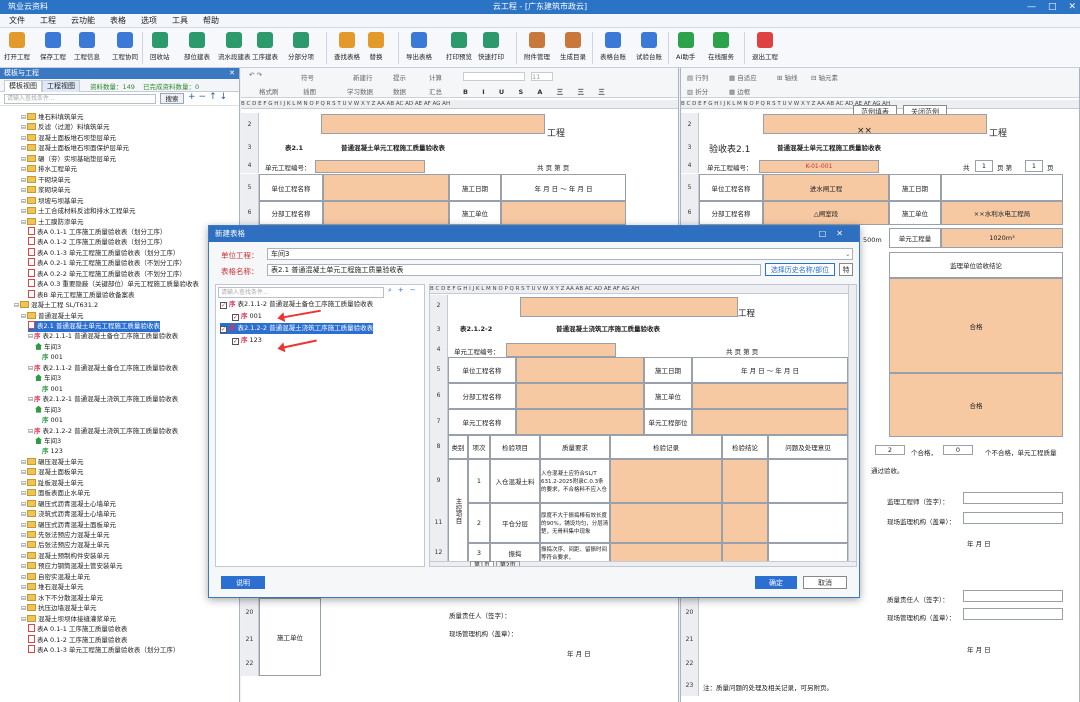  What do you see at coordinates (459, 48) in the screenshot?
I see `toolbar-button: 打印预览` at bounding box center [459, 48].